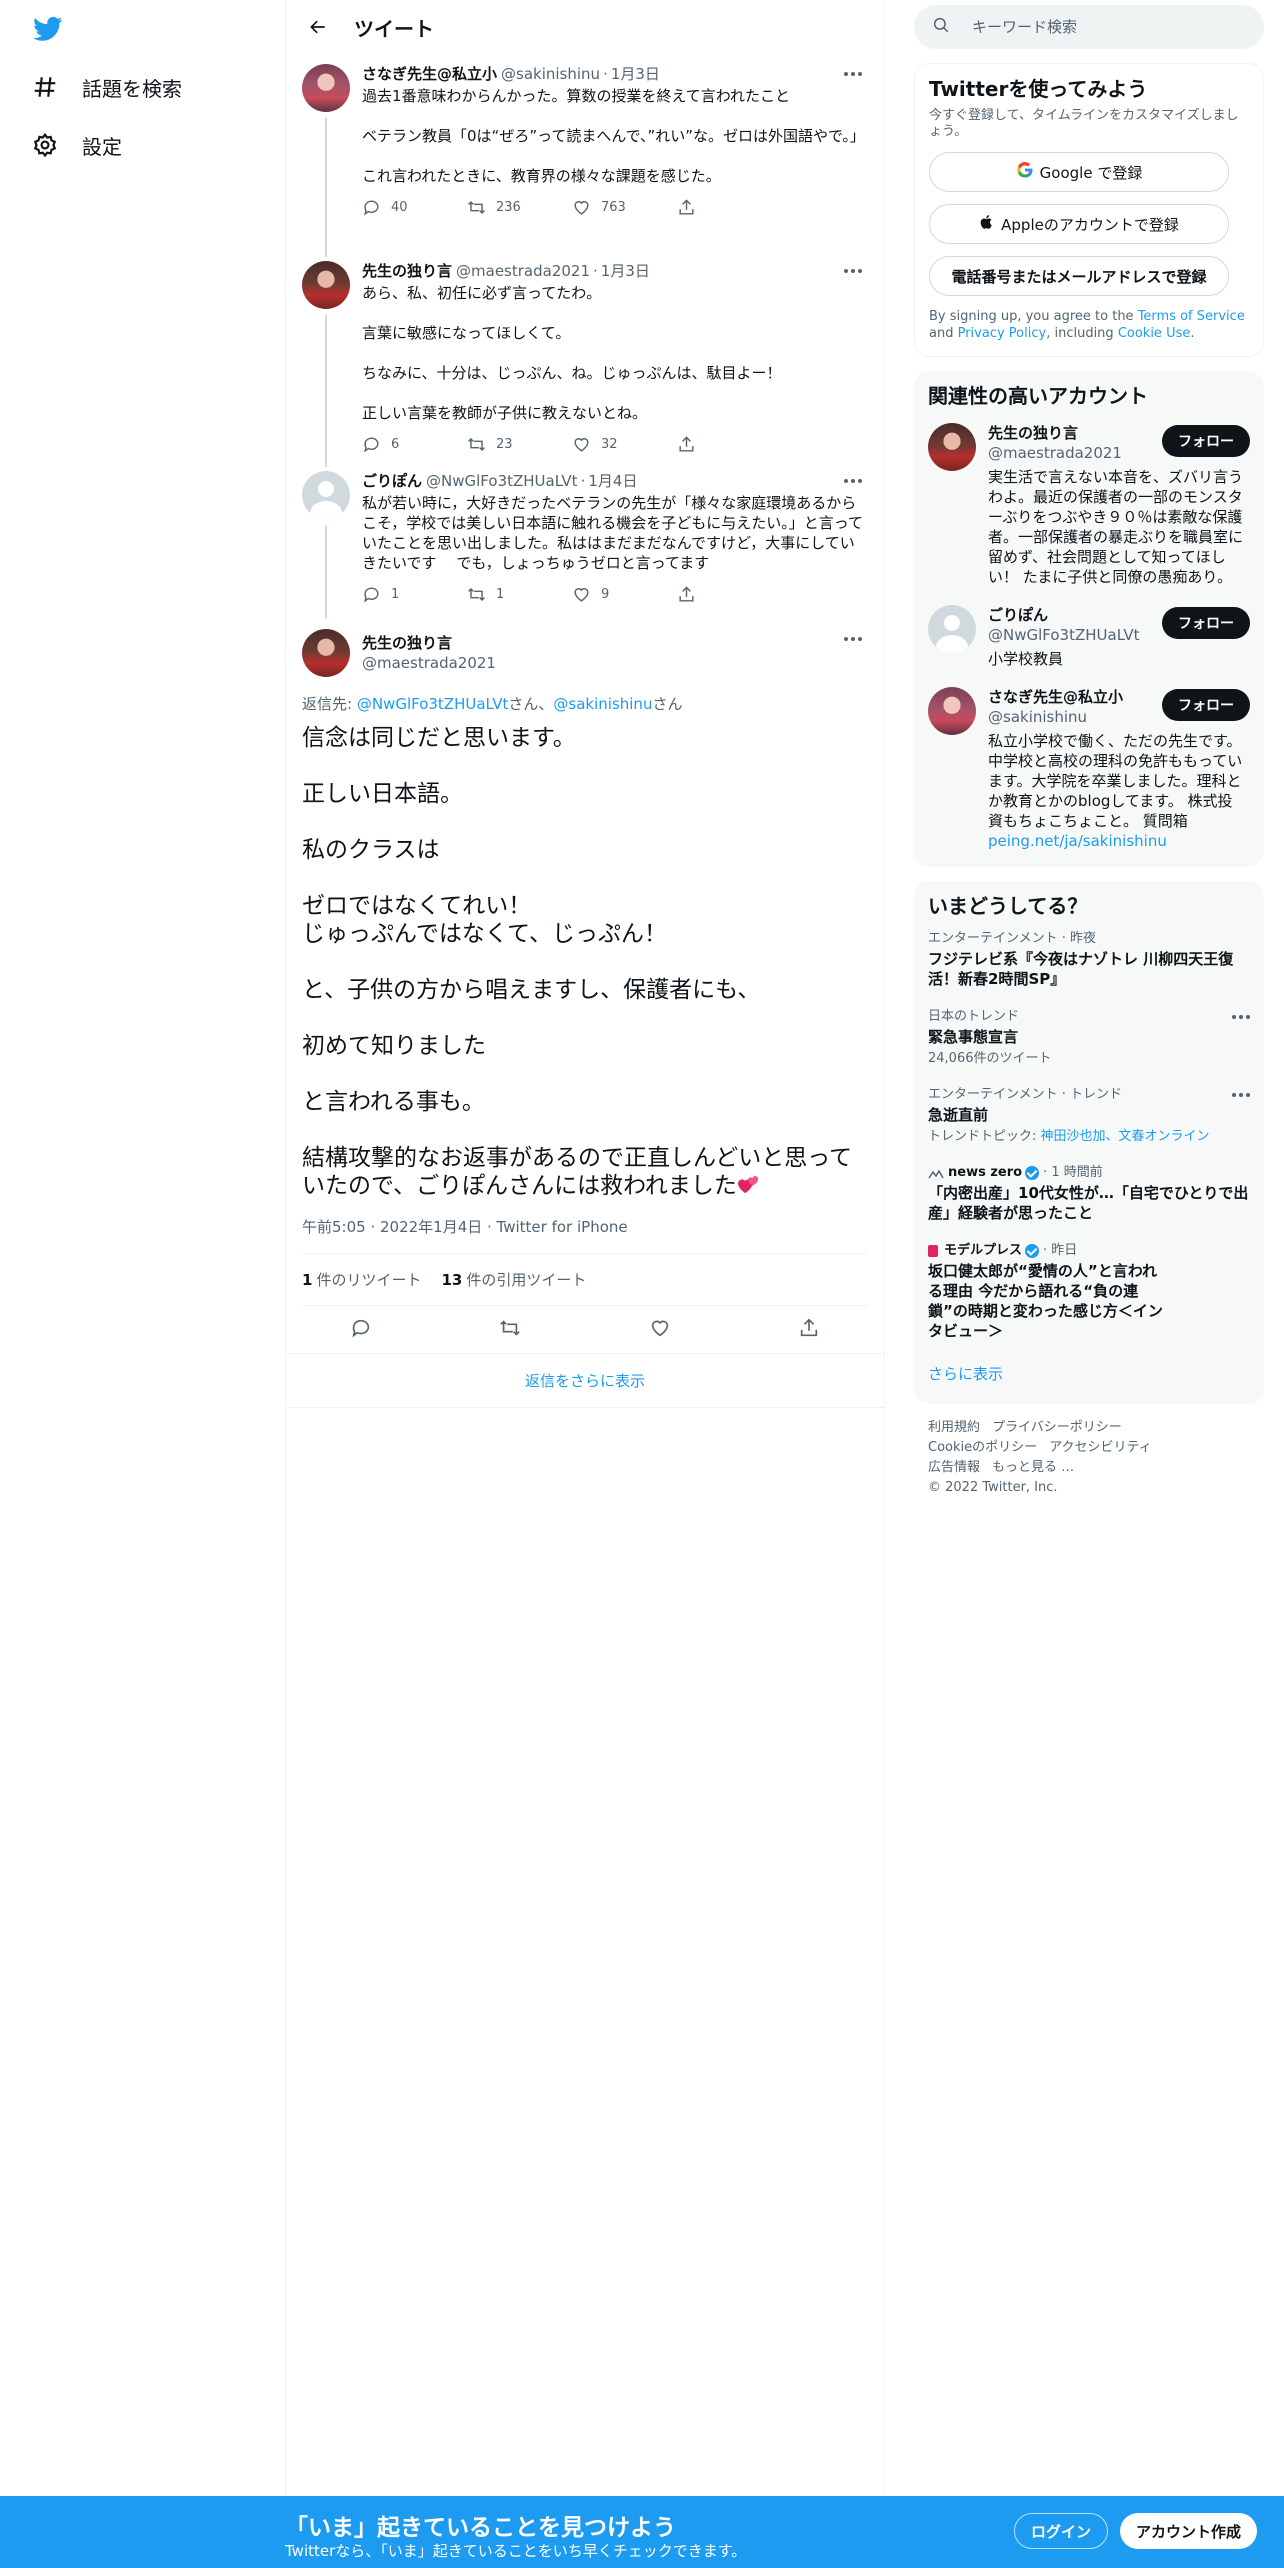 This screenshot has width=1284, height=2568. Describe the element at coordinates (1089, 1038) in the screenshot. I see `trend-item: 日本のトレンド 緊急事態宣言 24,066件のツイート` at that location.